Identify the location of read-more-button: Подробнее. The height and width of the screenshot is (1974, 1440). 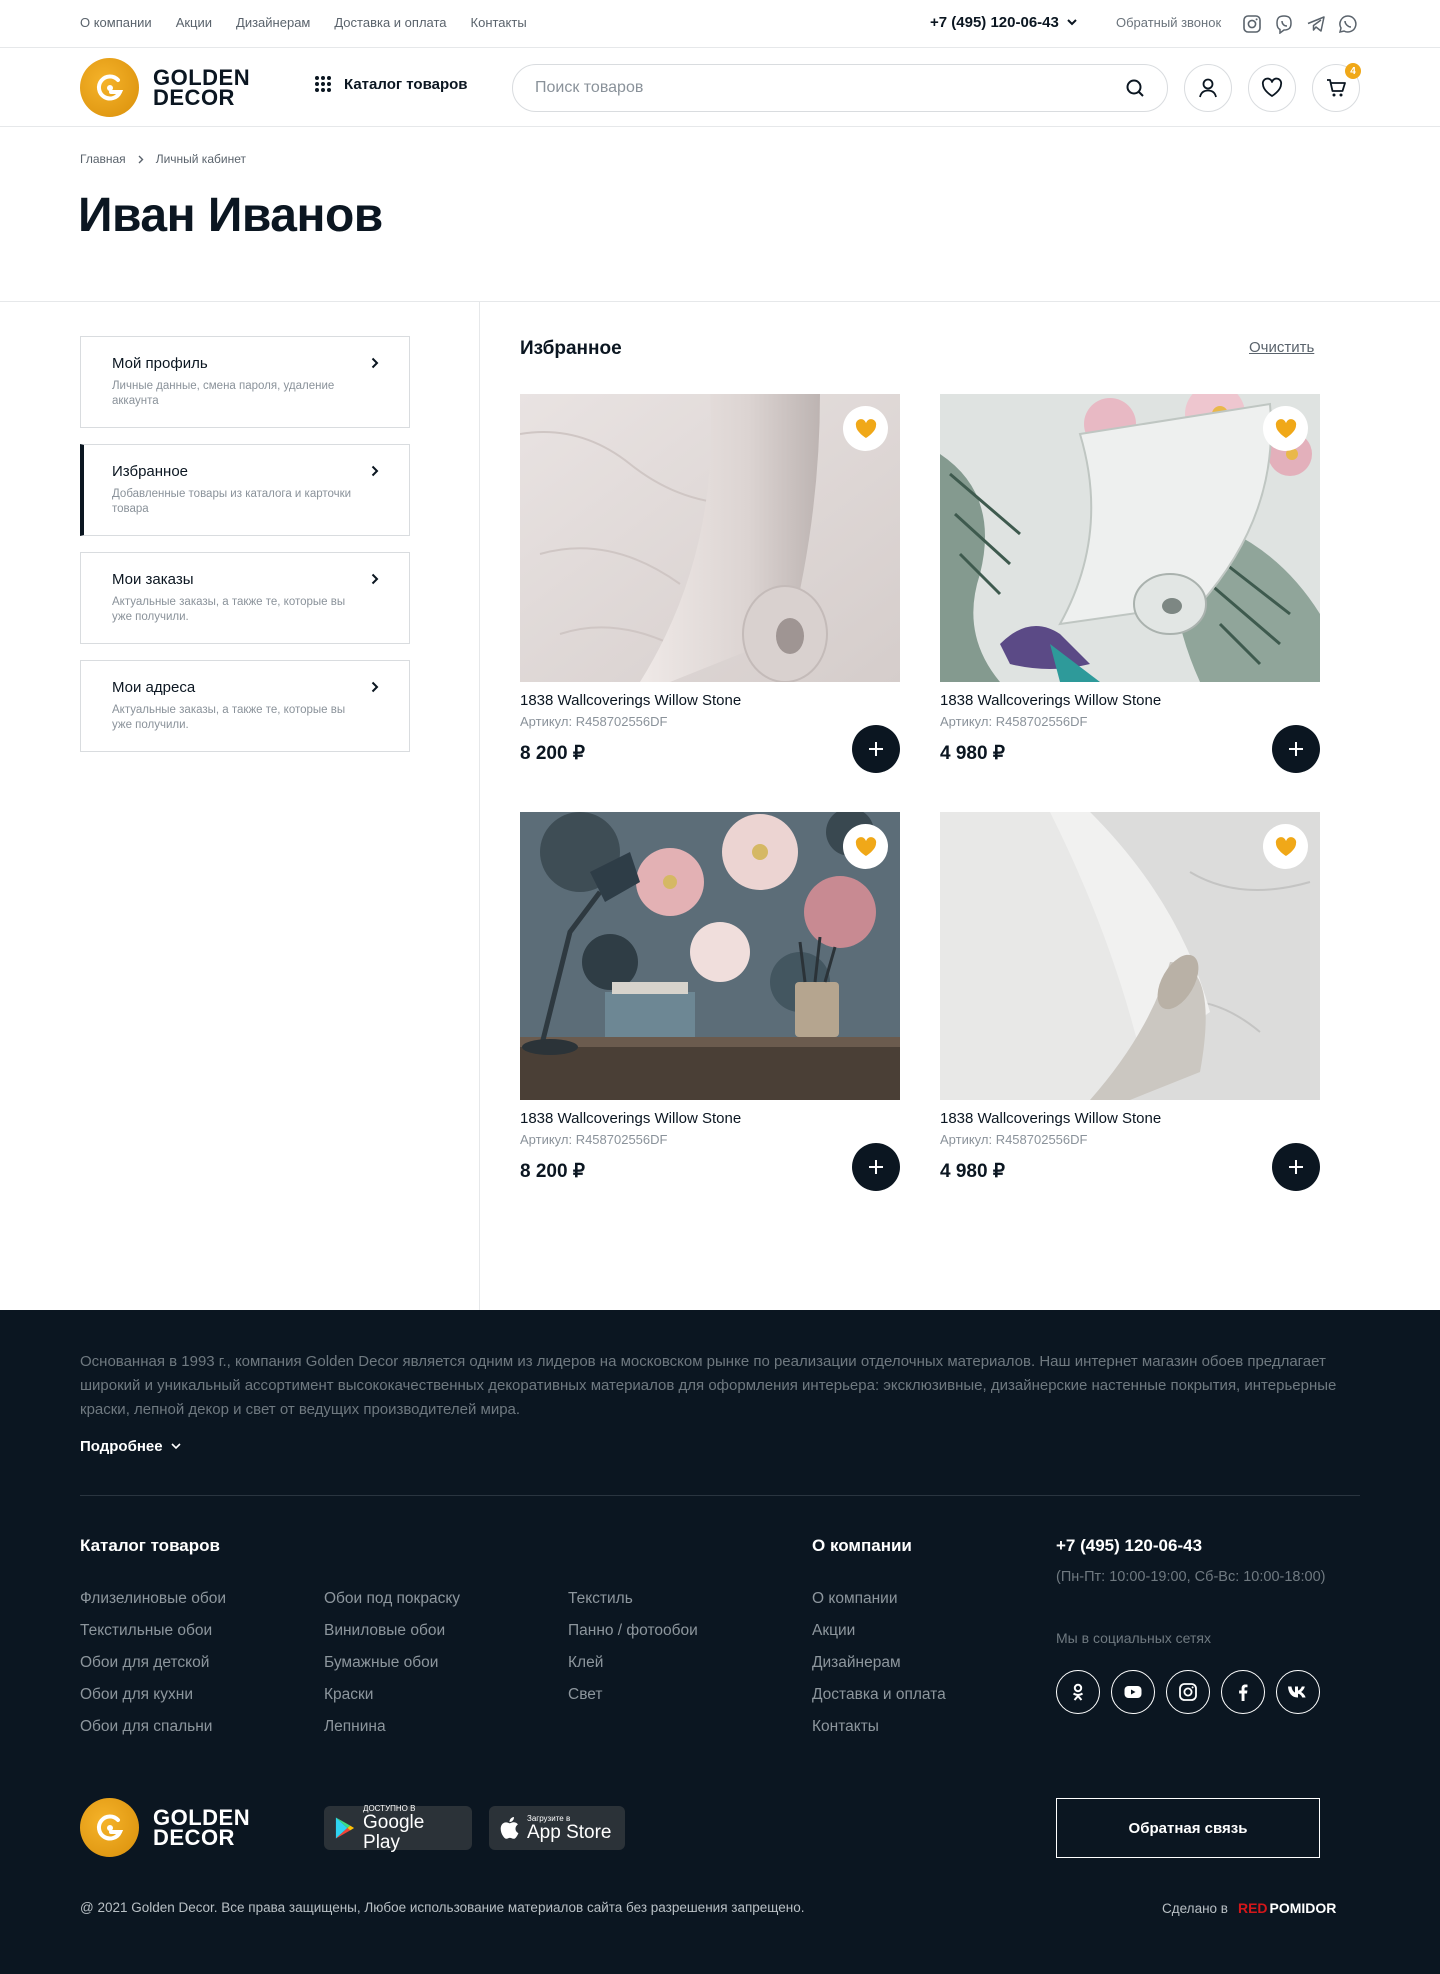
(130, 1446).